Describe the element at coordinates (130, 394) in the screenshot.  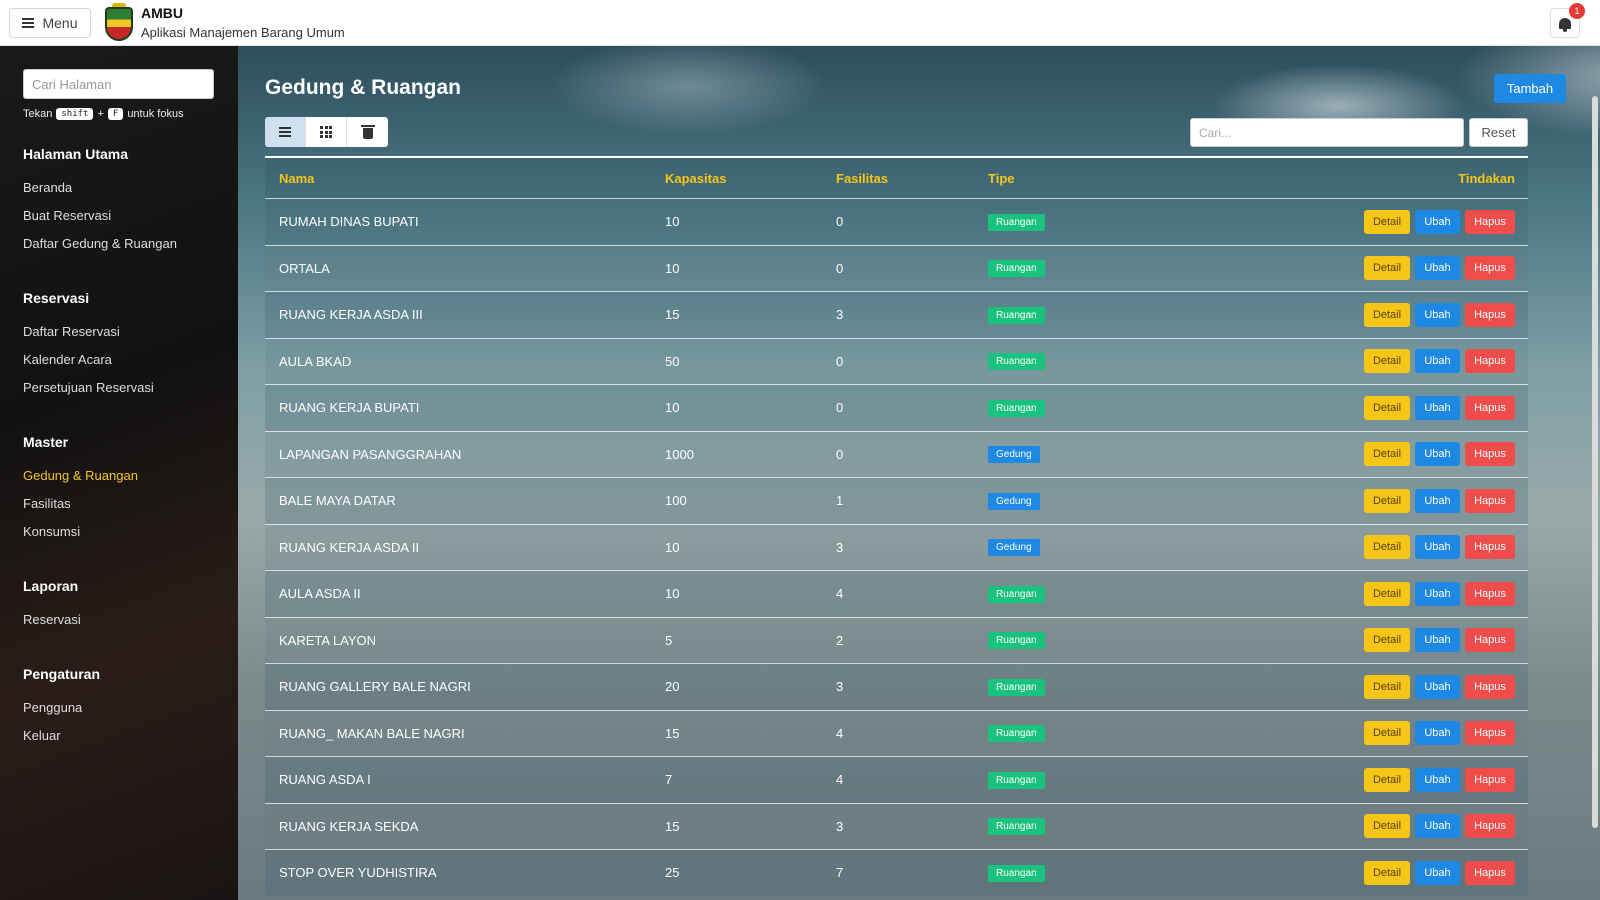
I see `sidebar-item: Persetujuan Reservasi` at that location.